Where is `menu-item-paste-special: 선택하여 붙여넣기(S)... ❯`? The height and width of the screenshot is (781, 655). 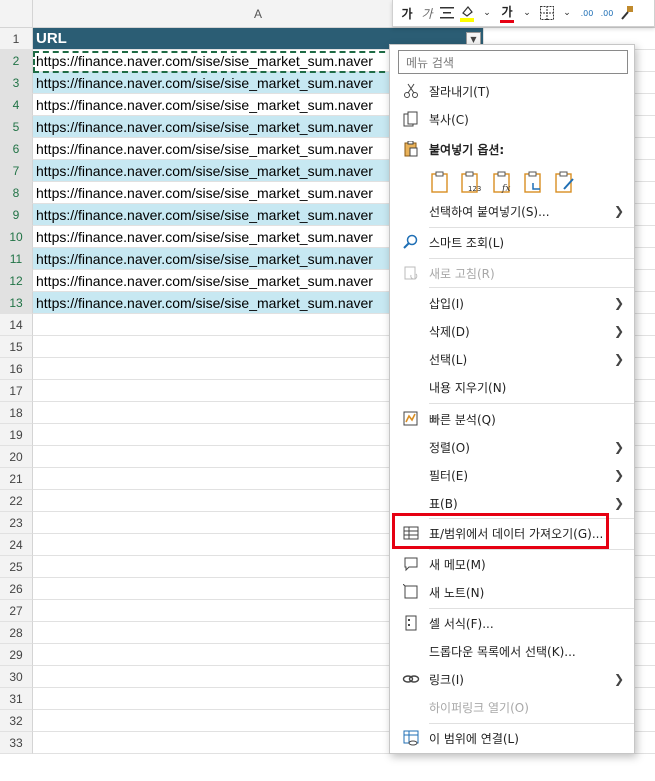
menu-item-paste-special: 선택하여 붙여넣기(S)... ❯ is located at coordinates (512, 211).